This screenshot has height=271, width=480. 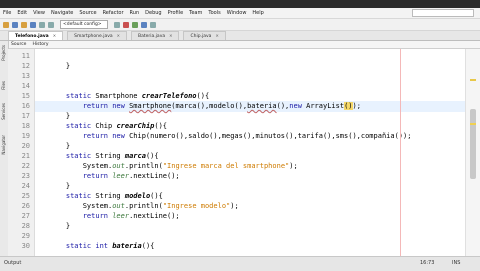 I want to click on line-number: 30, so click(x=25, y=246).